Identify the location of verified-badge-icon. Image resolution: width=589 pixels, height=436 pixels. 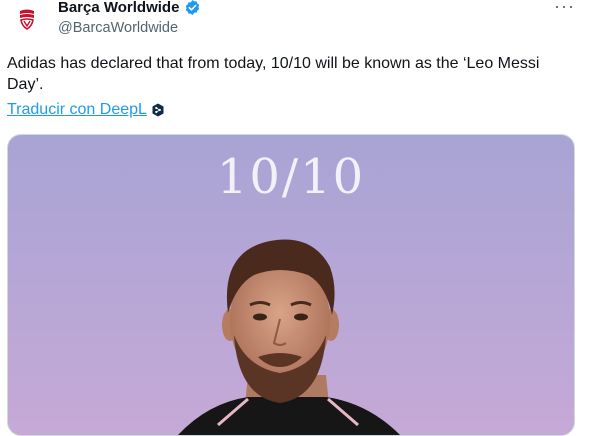
(193, 7).